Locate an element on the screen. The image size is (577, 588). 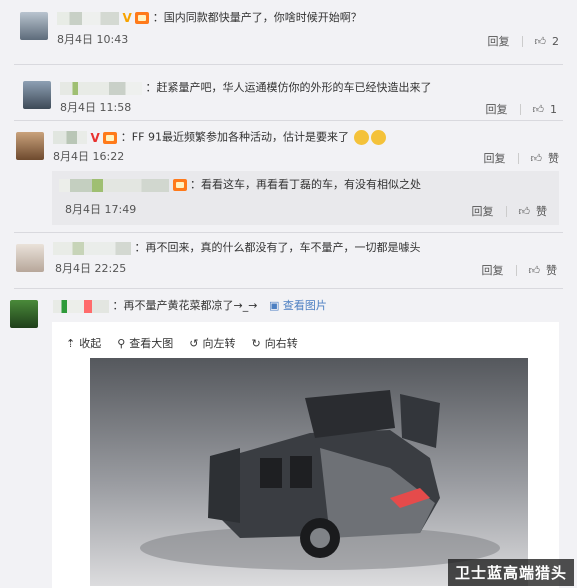
comment-text: ：FF 91最近频繁参加各种活动，估计是要来了 is located at coordinates (234, 137).